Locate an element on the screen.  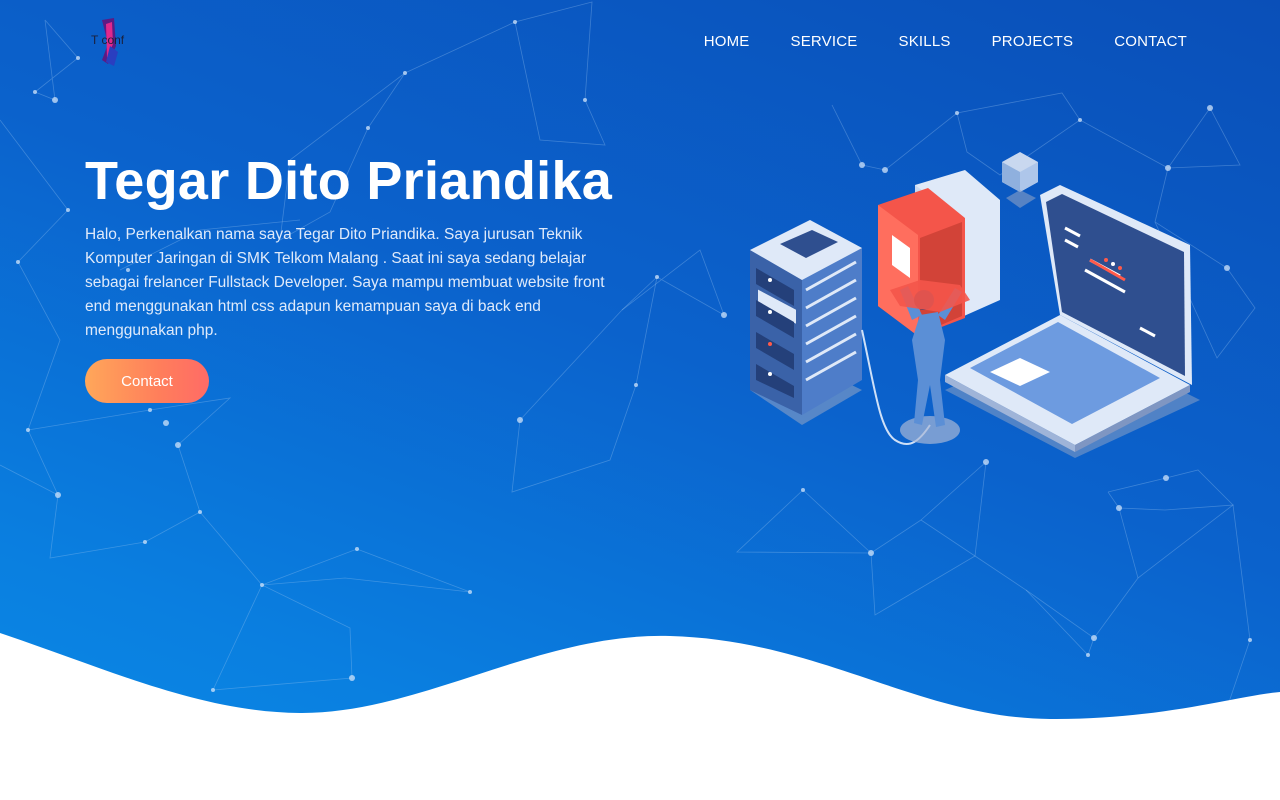
brand-logo: T conf is located at coordinates (116, 43).